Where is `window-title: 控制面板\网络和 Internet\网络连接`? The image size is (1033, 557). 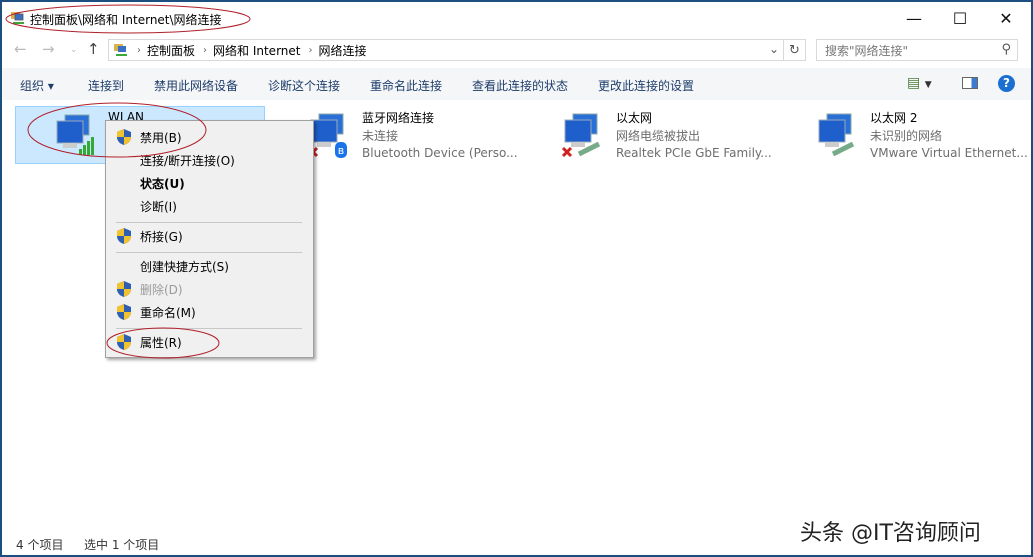
window-title: 控制面板\网络和 Internet\网络连接 is located at coordinates (126, 20).